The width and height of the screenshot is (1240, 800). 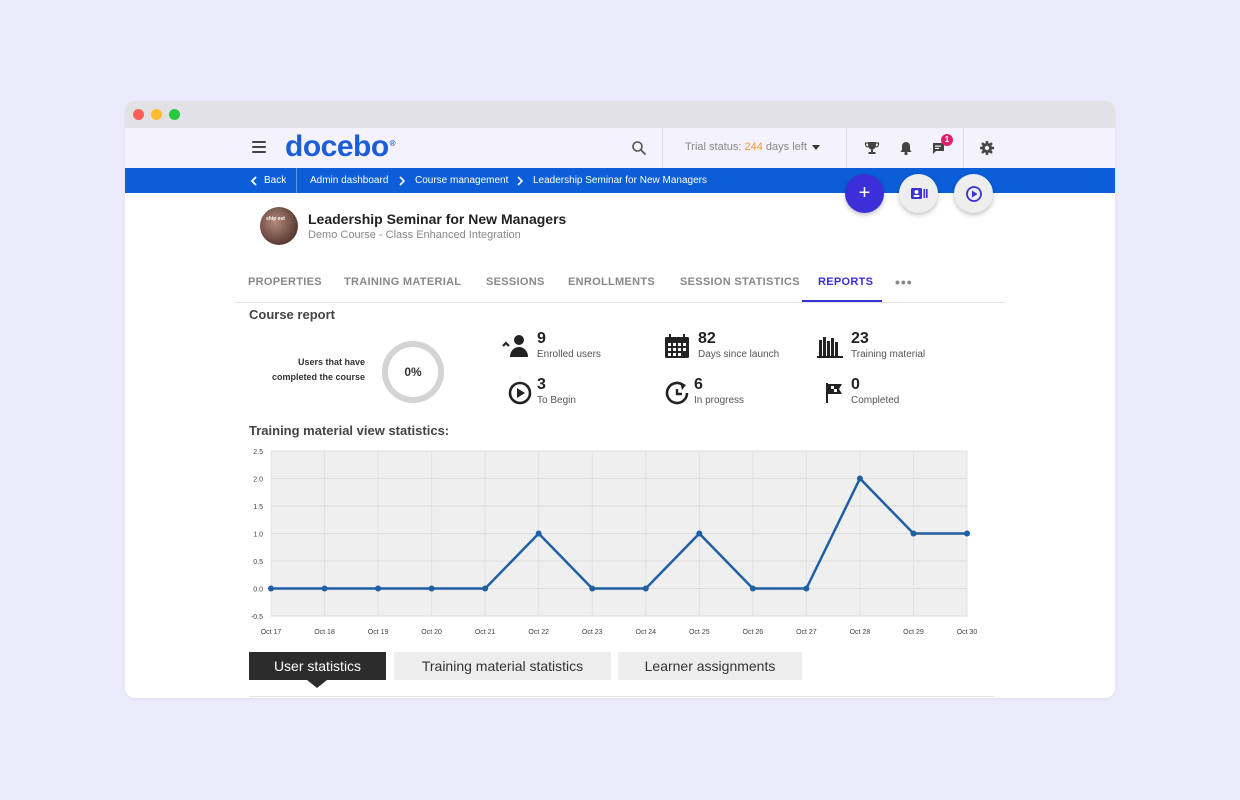 I want to click on breadcrumb-admin-dashboard: Admin dashboard, so click(x=349, y=180).